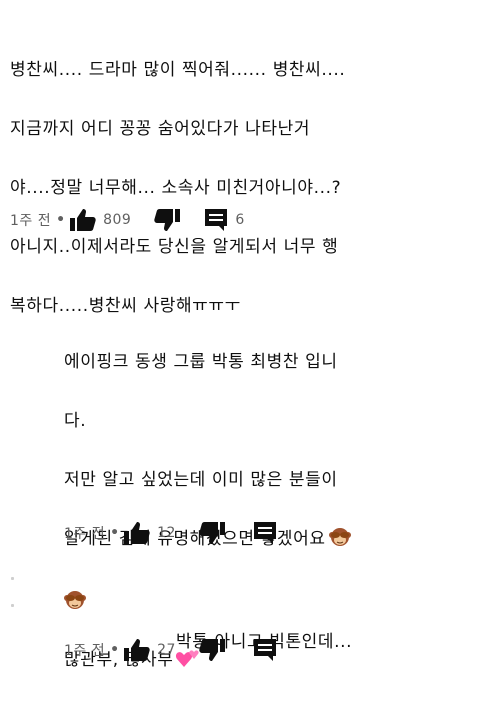  What do you see at coordinates (174, 246) in the screenshot?
I see `comment-line: 아니지..이제서라도 당신을 알게되서 너무 행` at bounding box center [174, 246].